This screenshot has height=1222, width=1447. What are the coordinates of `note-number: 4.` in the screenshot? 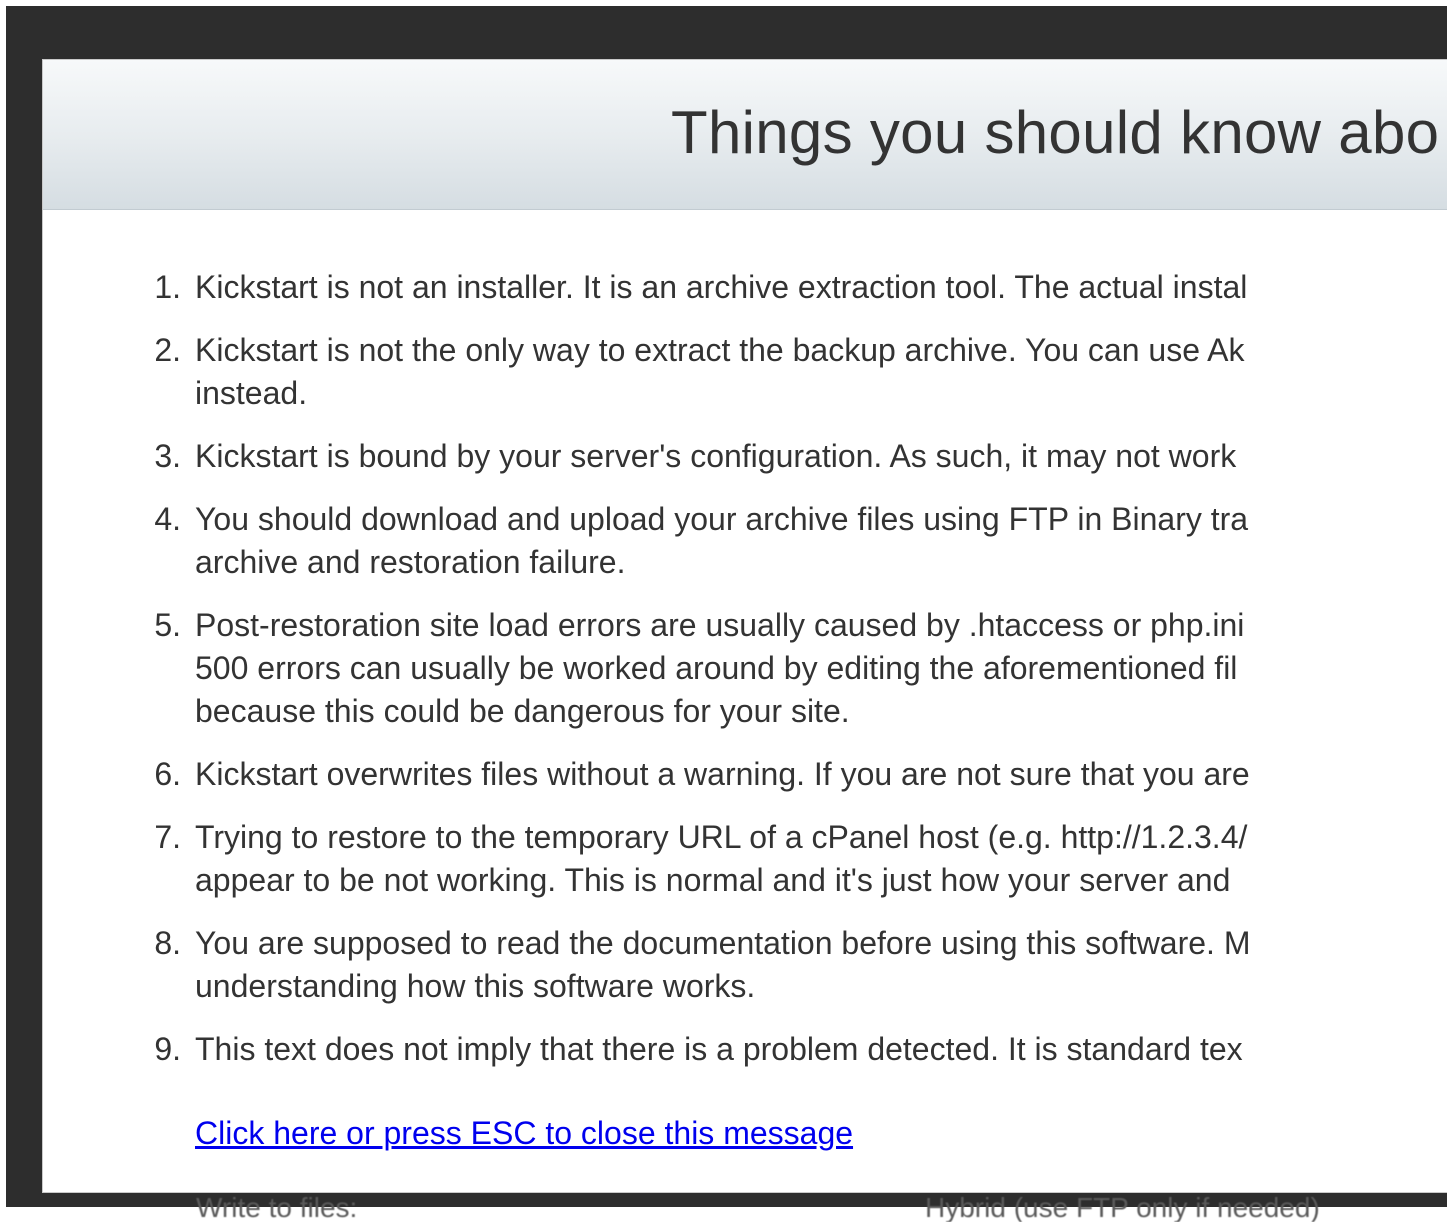 It's located at (167, 519).